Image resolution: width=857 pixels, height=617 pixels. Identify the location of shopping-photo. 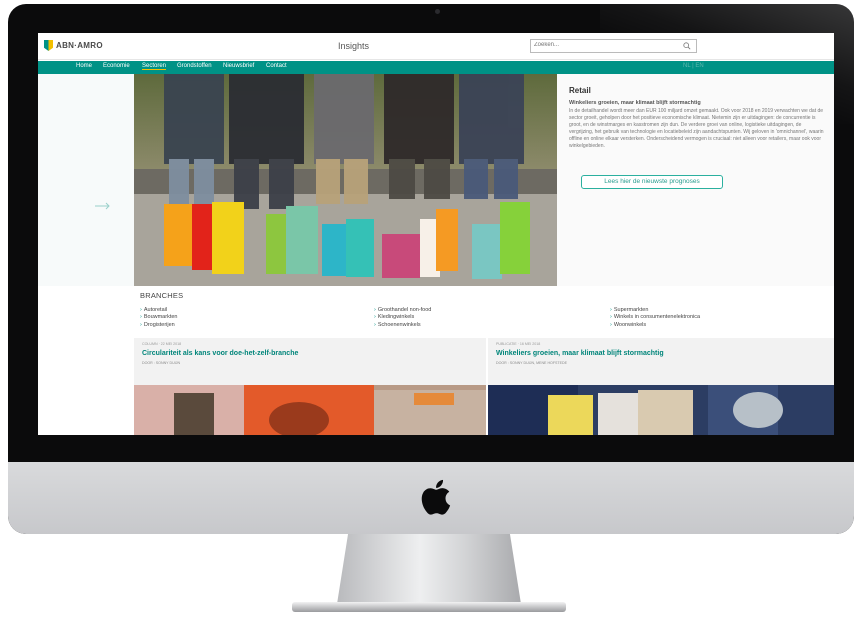
(661, 410).